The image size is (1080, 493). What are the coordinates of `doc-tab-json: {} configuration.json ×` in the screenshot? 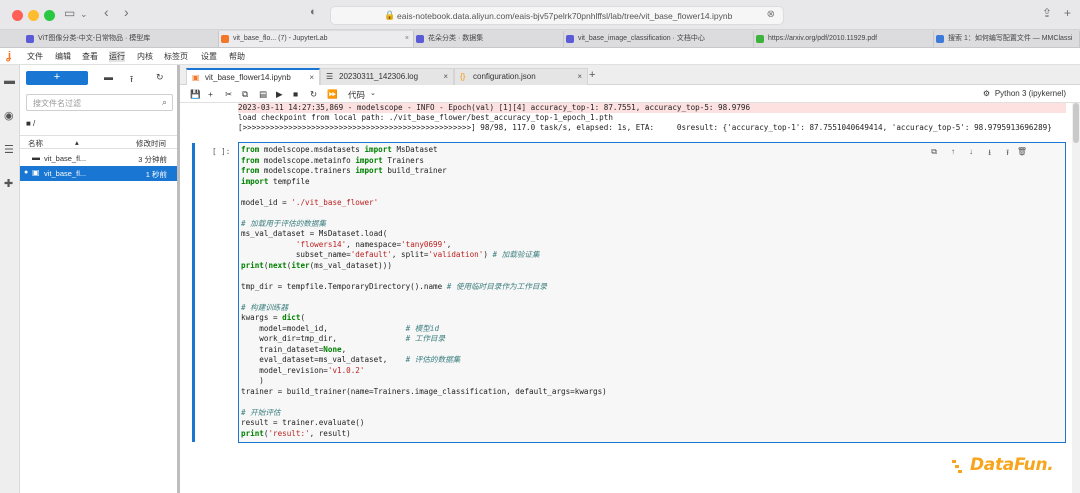 It's located at (521, 76).